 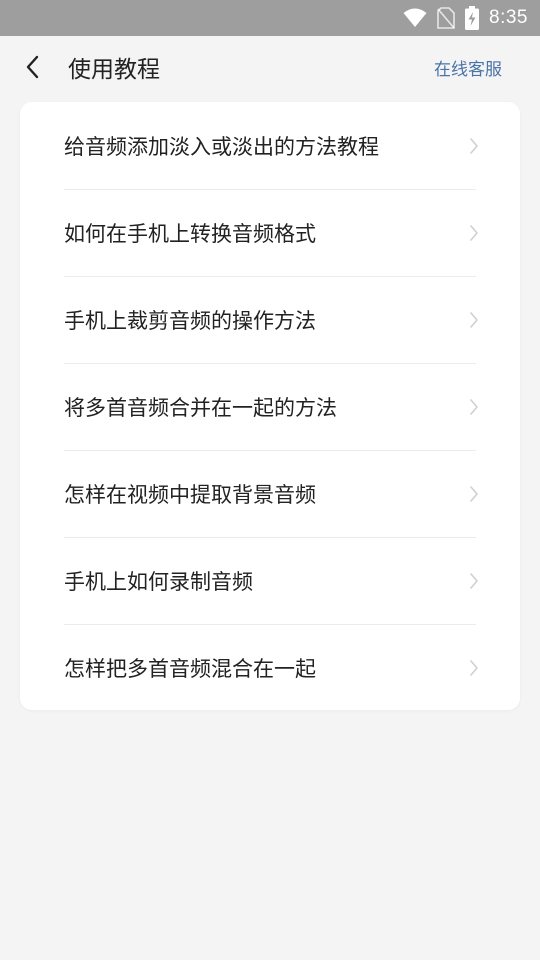 I want to click on page-title: 使用教程, so click(x=114, y=70).